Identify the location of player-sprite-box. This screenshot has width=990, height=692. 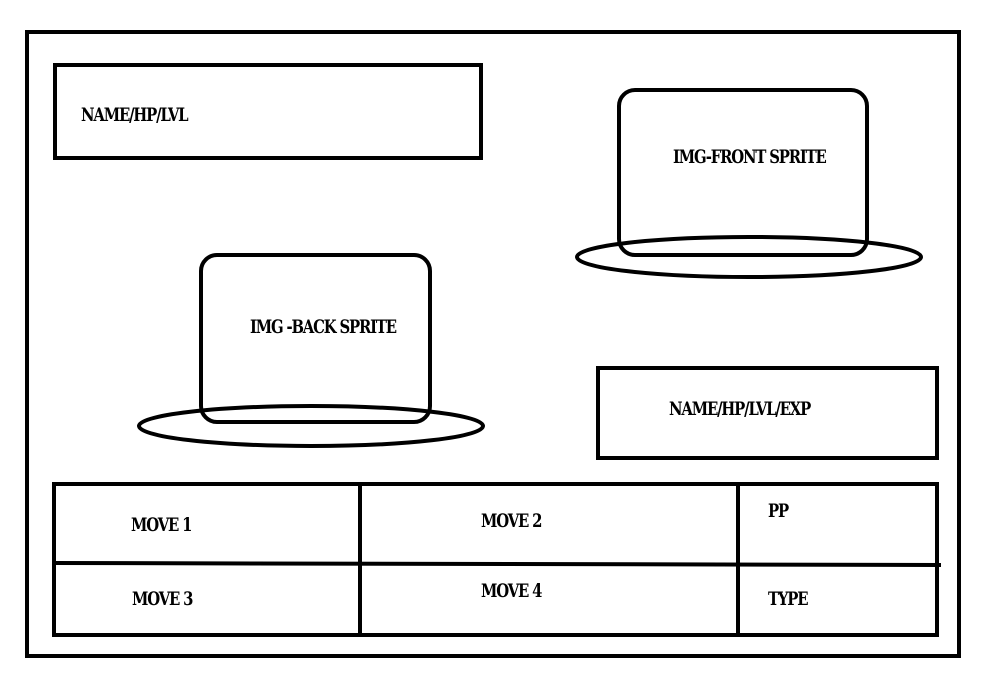
(315, 338).